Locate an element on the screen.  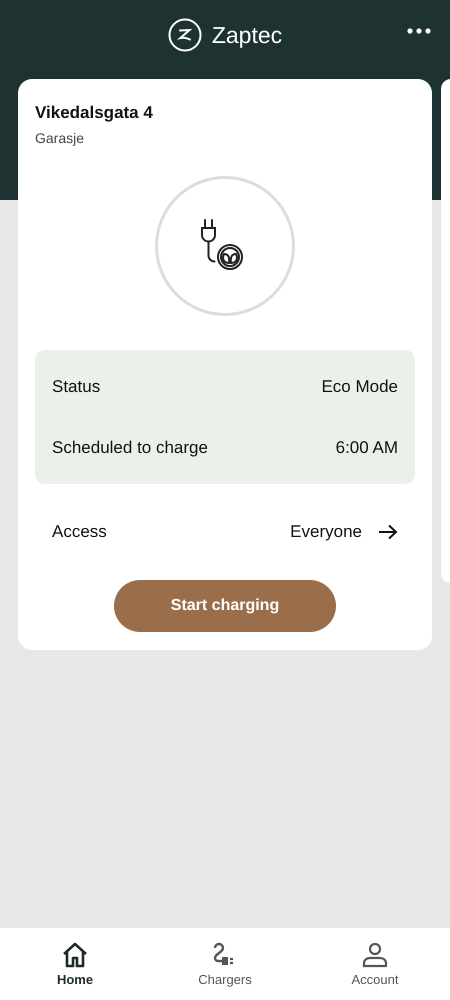
row-value: Eco Mode is located at coordinates (359, 386).